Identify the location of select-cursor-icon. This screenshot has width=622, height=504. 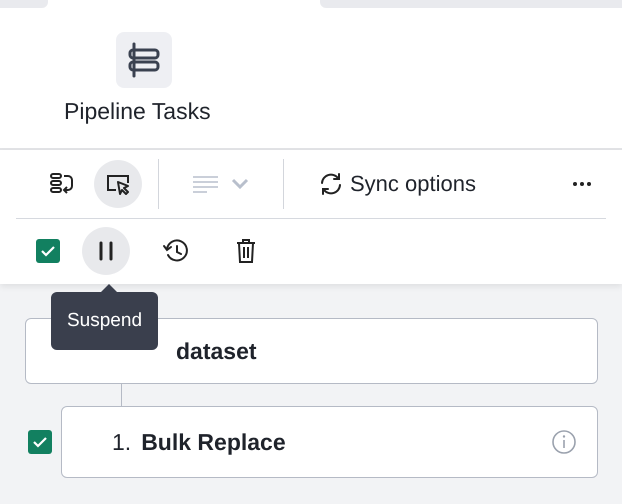
(118, 184).